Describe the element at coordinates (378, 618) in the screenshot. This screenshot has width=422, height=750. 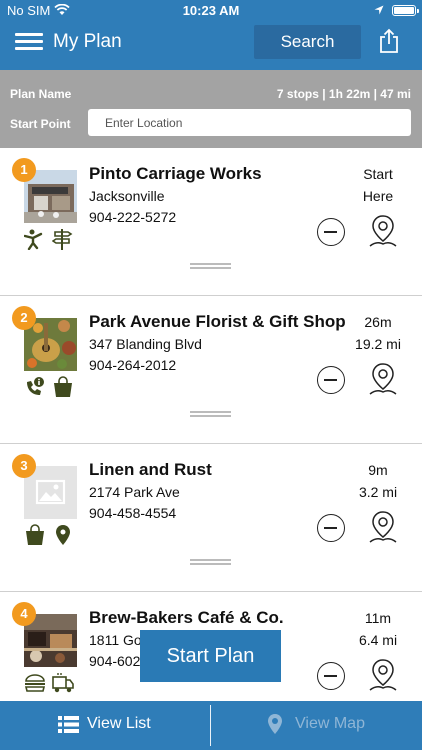
I see `stop-drive-time: 11m` at that location.